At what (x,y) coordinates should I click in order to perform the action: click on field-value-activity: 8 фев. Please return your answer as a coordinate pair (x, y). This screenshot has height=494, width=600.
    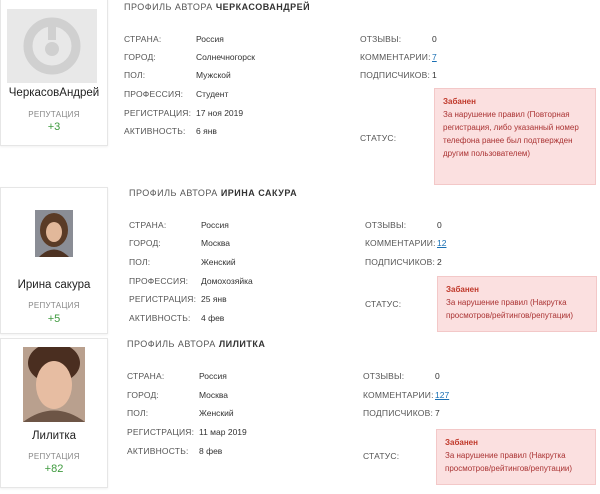
    Looking at the image, I should click on (211, 451).